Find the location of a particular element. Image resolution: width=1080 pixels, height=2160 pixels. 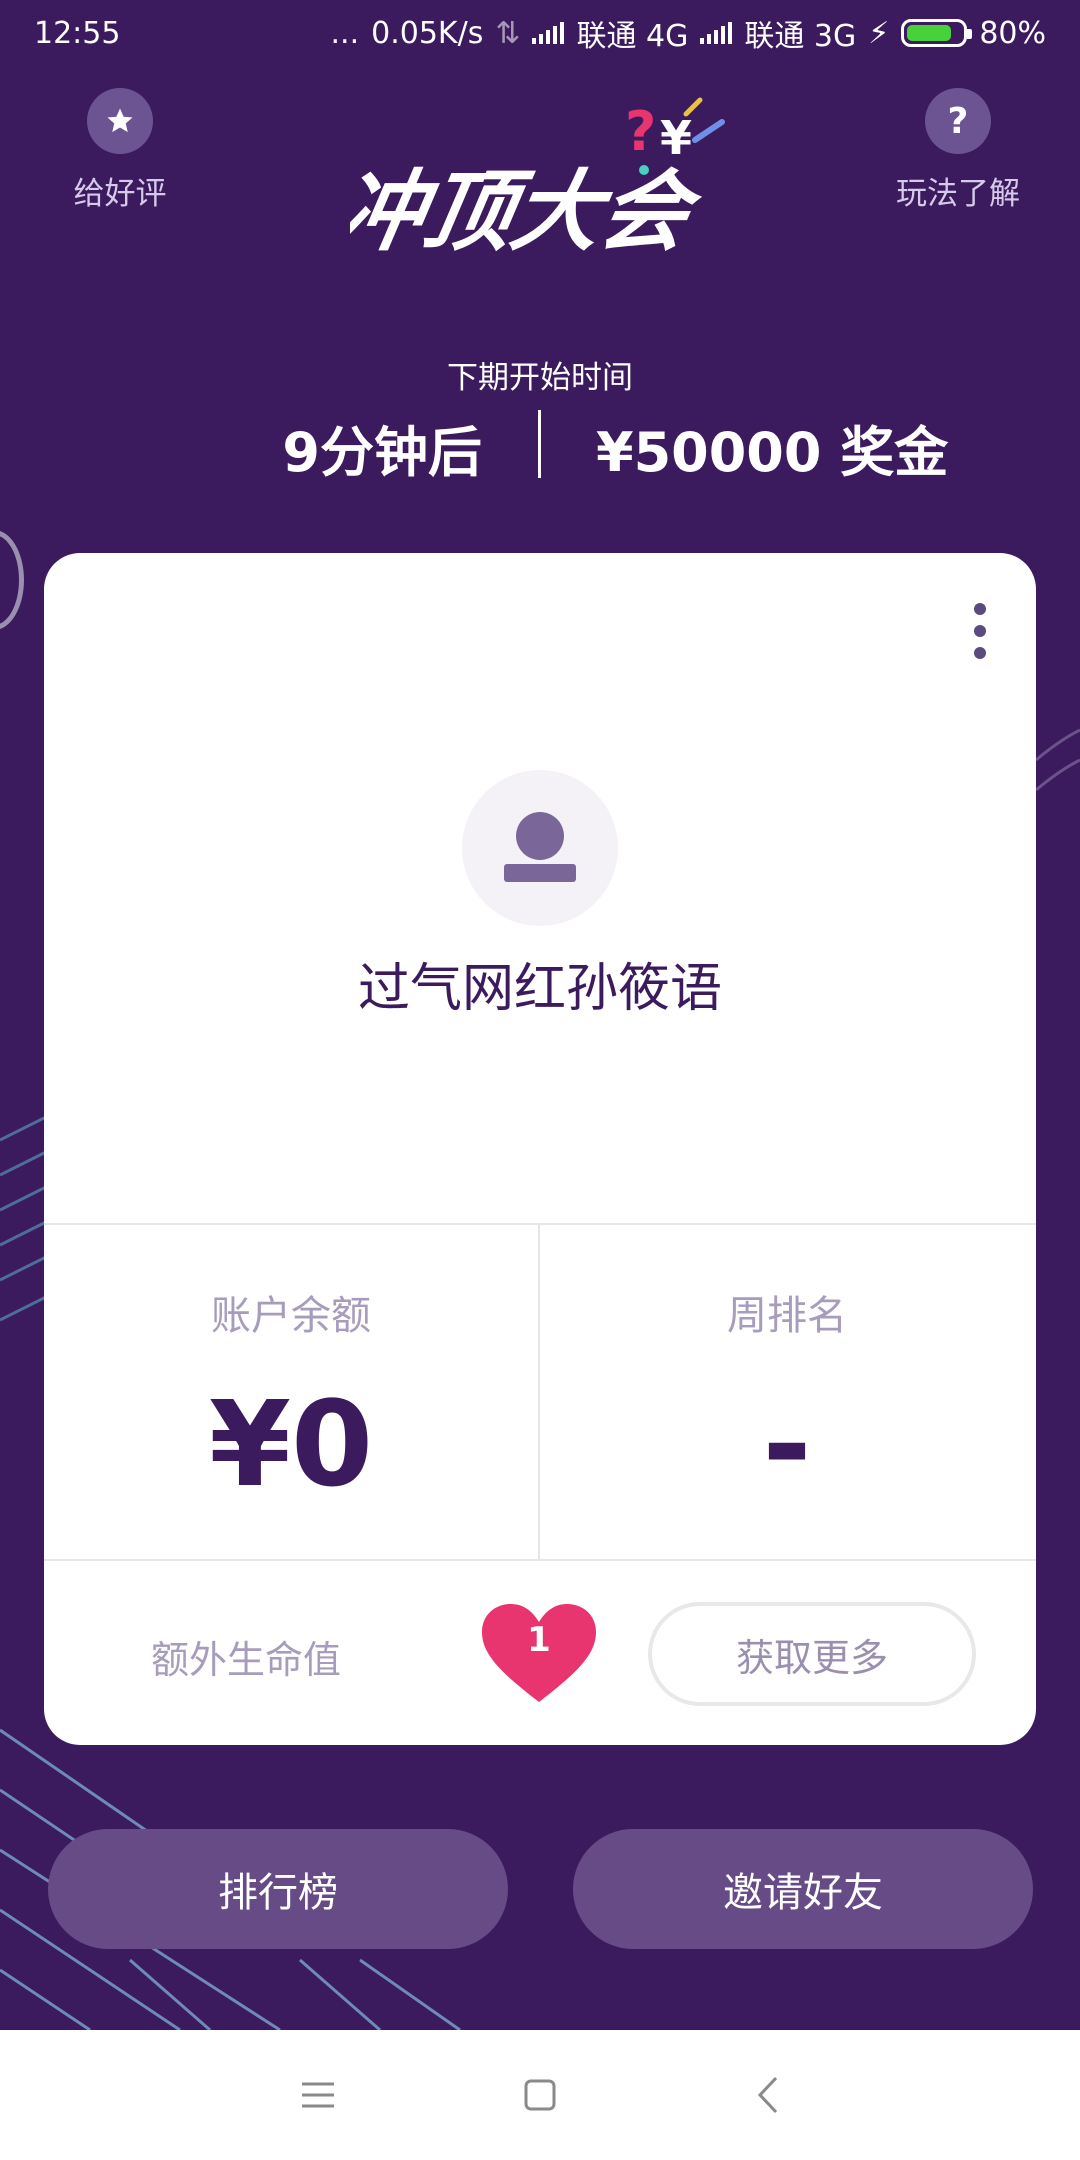

carrier-4g: 联通 4G is located at coordinates (632, 36).